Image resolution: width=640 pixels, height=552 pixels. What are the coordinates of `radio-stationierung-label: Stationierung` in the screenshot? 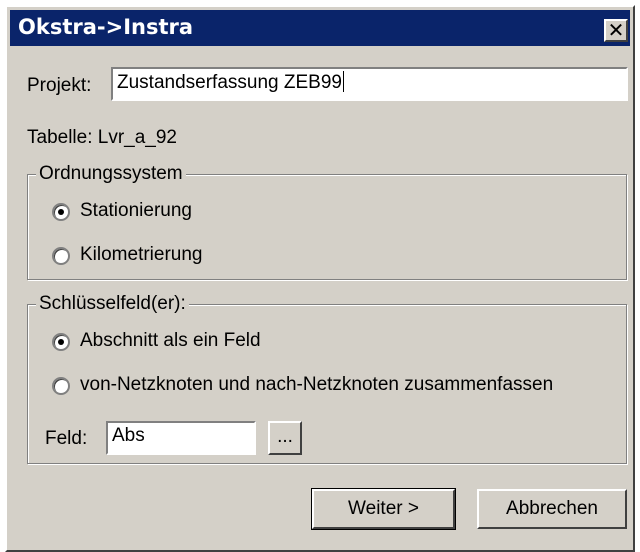 It's located at (136, 210).